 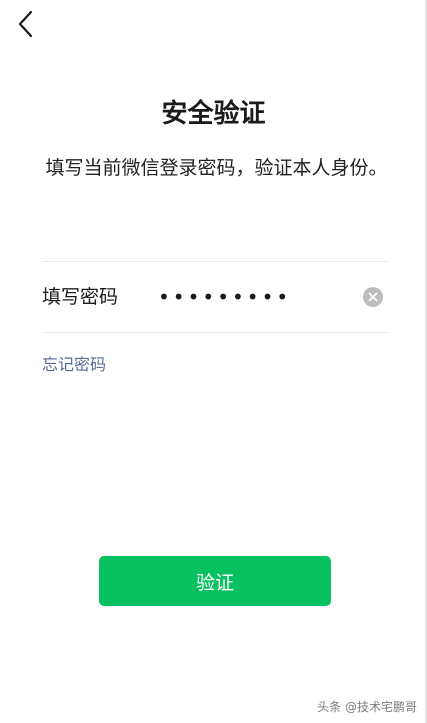 I want to click on back-button, so click(x=26, y=24).